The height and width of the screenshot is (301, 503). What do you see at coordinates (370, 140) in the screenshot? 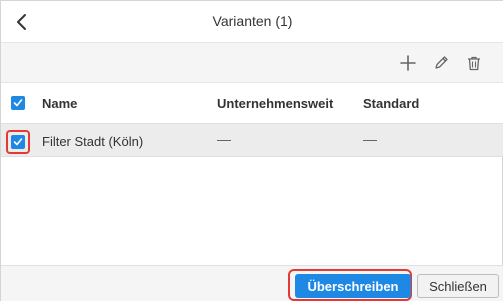
I see `row-standard-empty` at bounding box center [370, 140].